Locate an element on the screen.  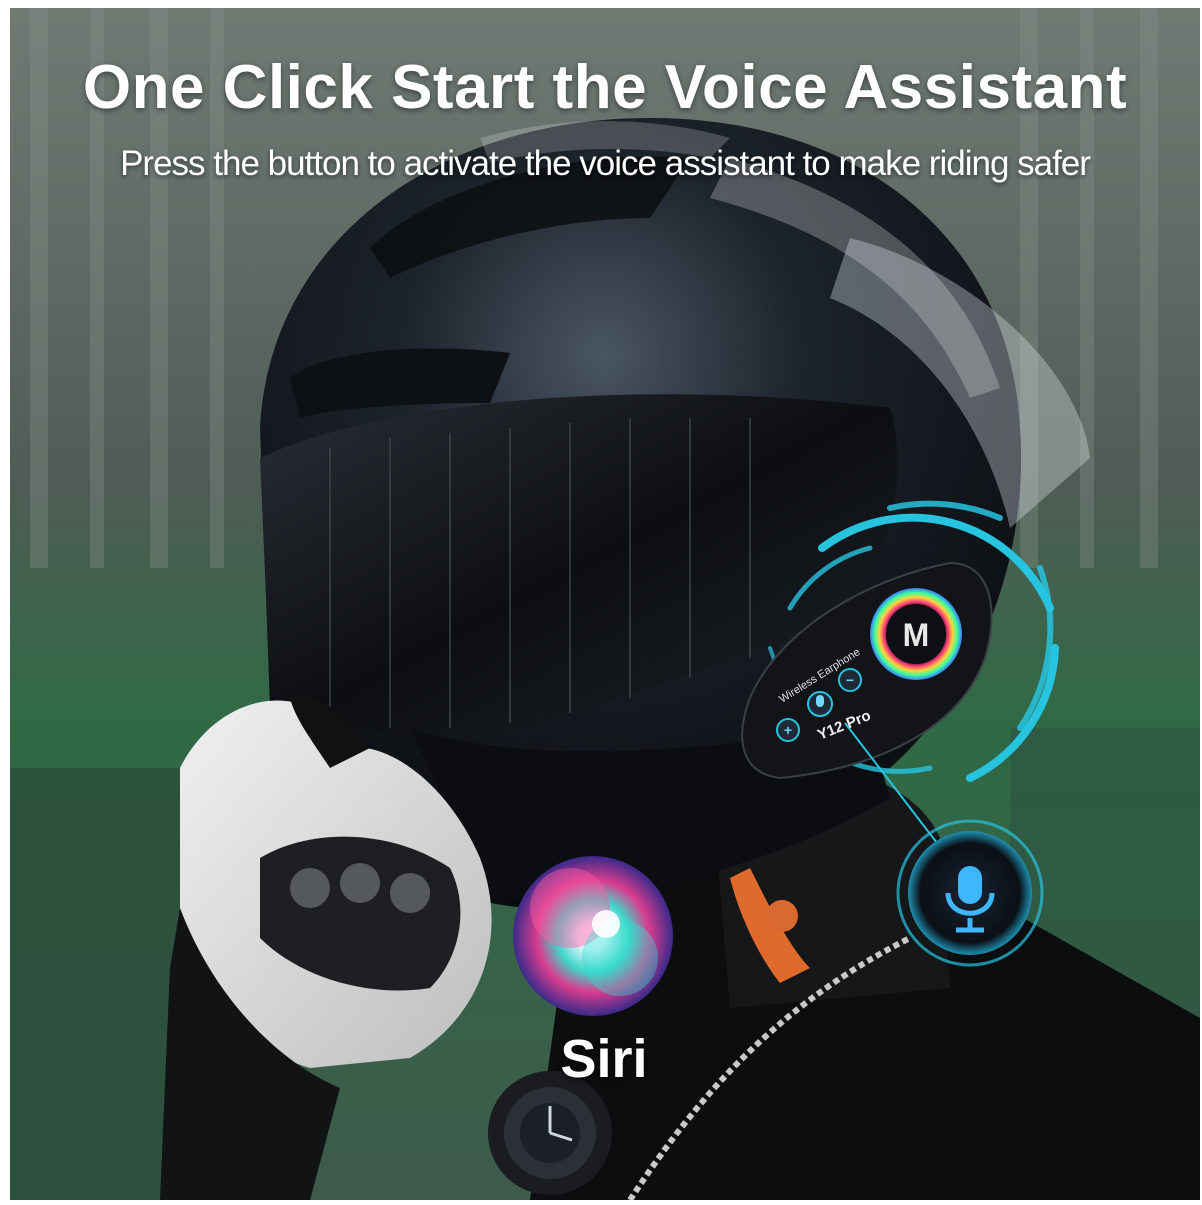
siri-orb-icon is located at coordinates (593, 936).